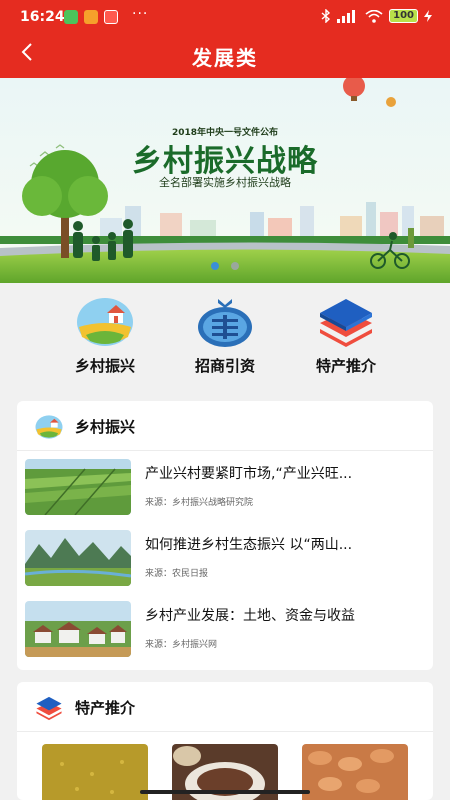 The width and height of the screenshot is (450, 800). I want to click on category-specialty: 特产推介, so click(346, 336).